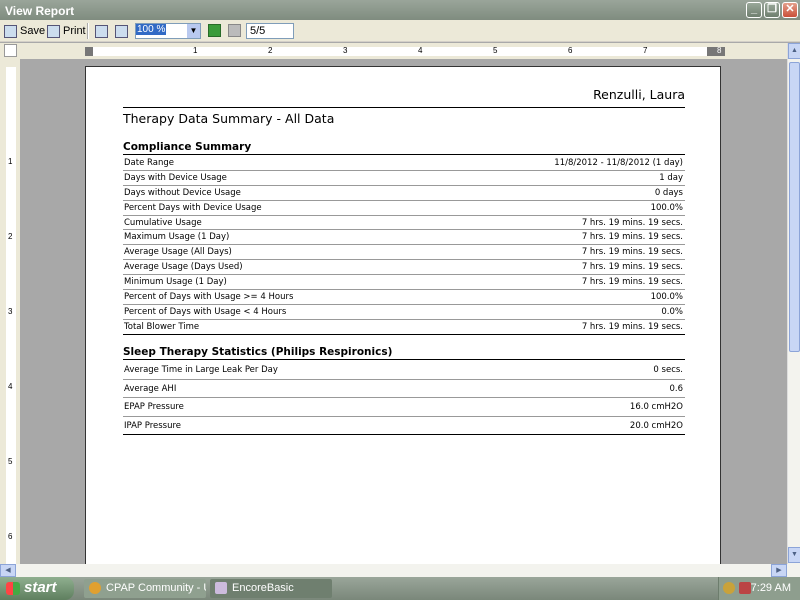 This screenshot has width=800, height=600. Describe the element at coordinates (754, 10) in the screenshot. I see `minimize-button: _` at that location.